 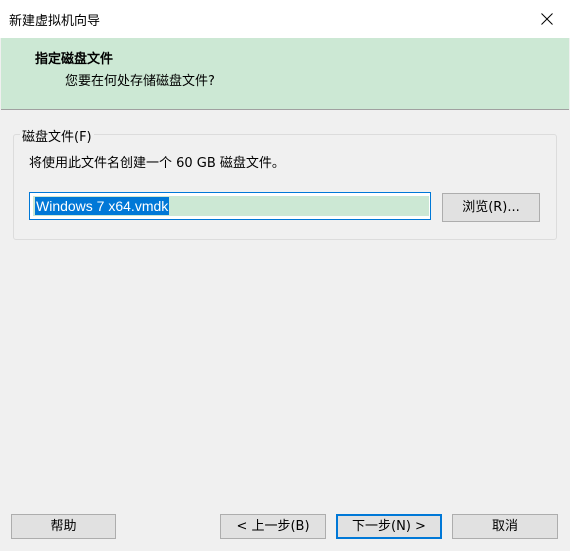 I want to click on help-button: 帮助, so click(x=63, y=526).